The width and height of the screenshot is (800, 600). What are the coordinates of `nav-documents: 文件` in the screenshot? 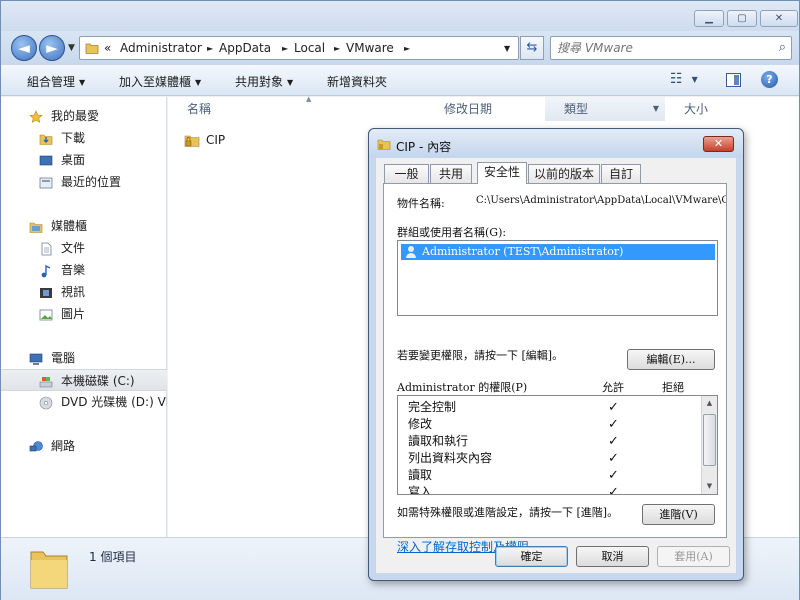 It's located at (84, 248).